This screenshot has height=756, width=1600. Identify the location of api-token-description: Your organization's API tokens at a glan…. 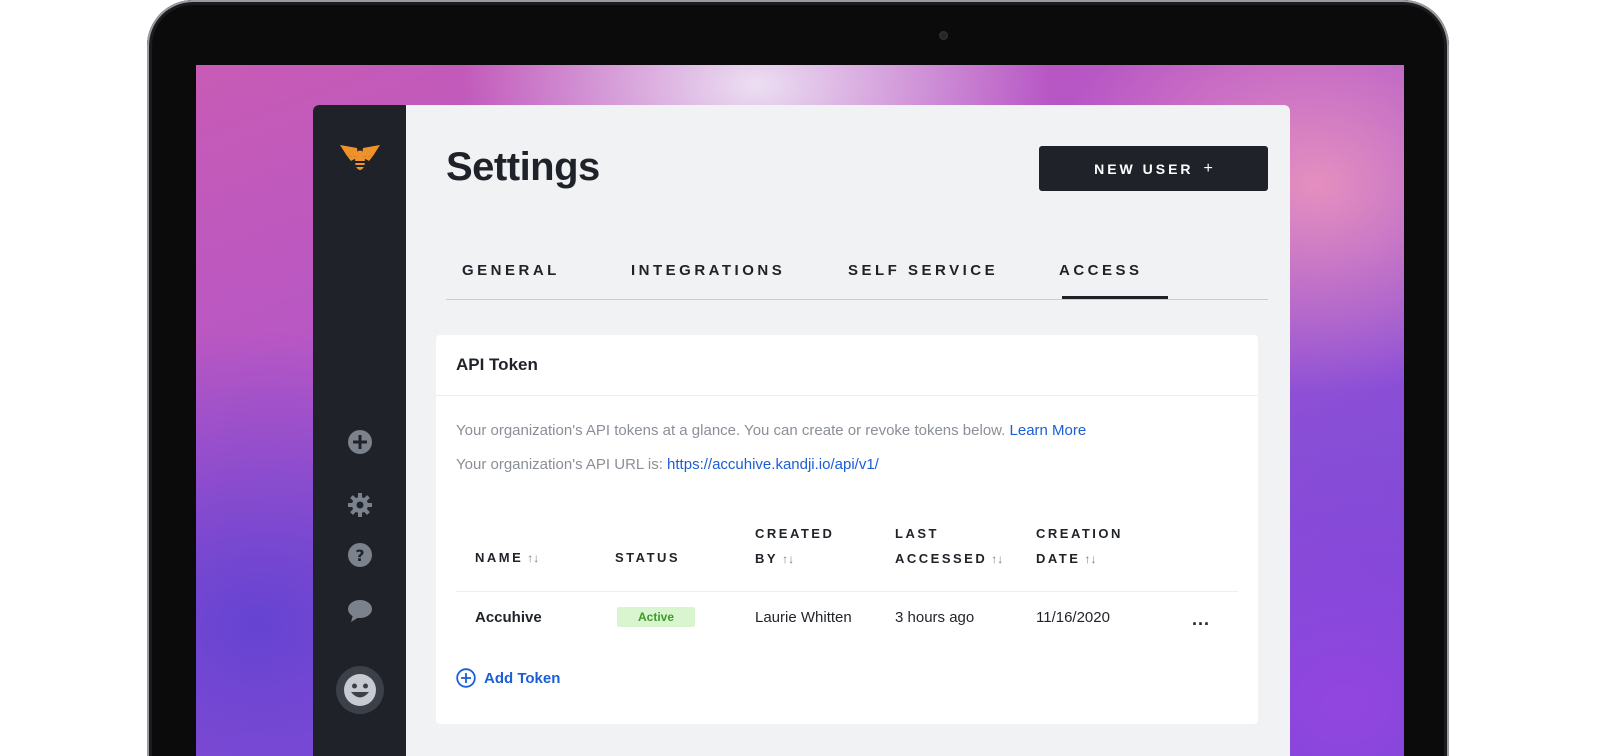
(771, 430).